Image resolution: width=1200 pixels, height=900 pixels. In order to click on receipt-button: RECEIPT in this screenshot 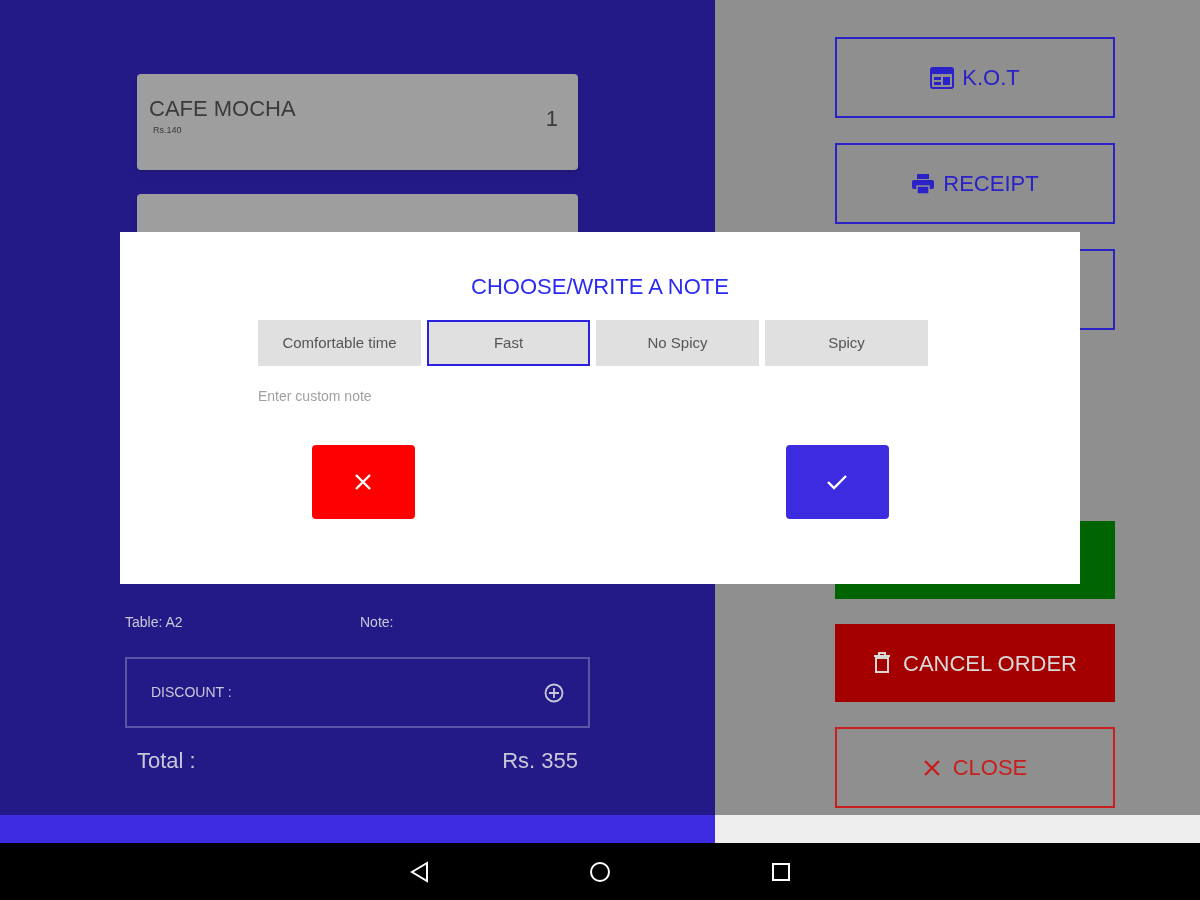, I will do `click(975, 183)`.